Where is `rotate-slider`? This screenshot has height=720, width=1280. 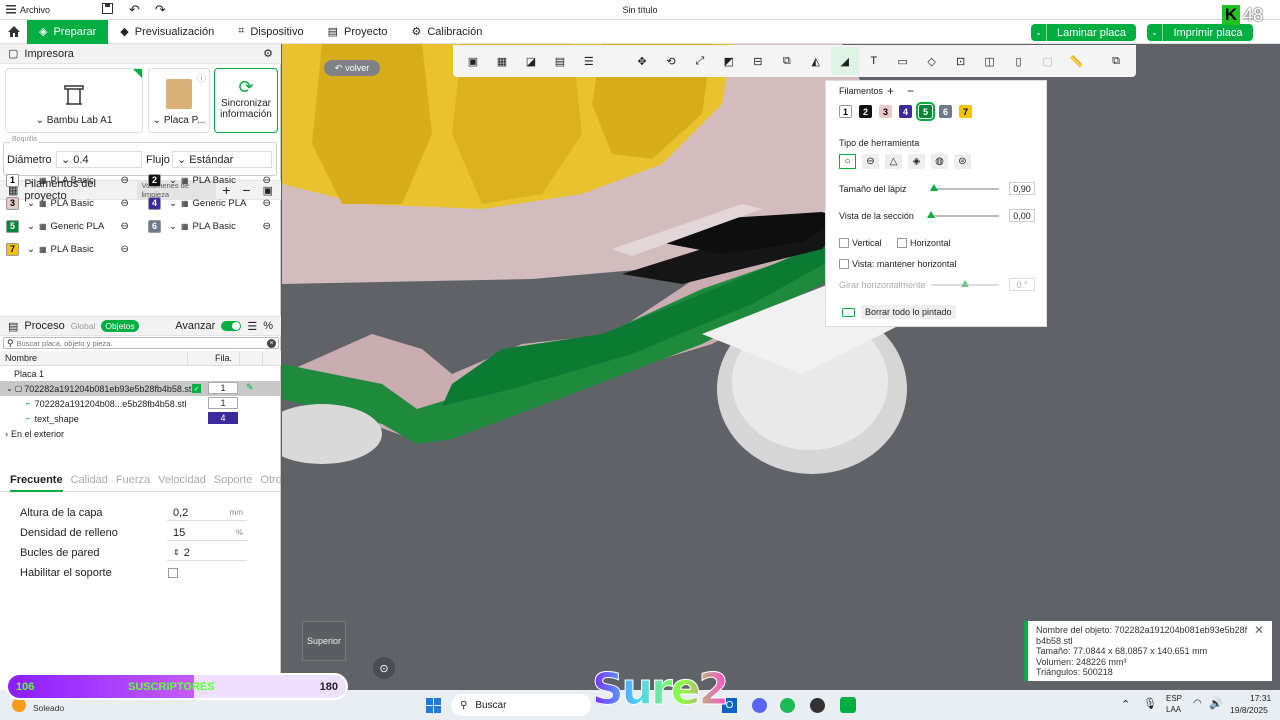 rotate-slider is located at coordinates (965, 283).